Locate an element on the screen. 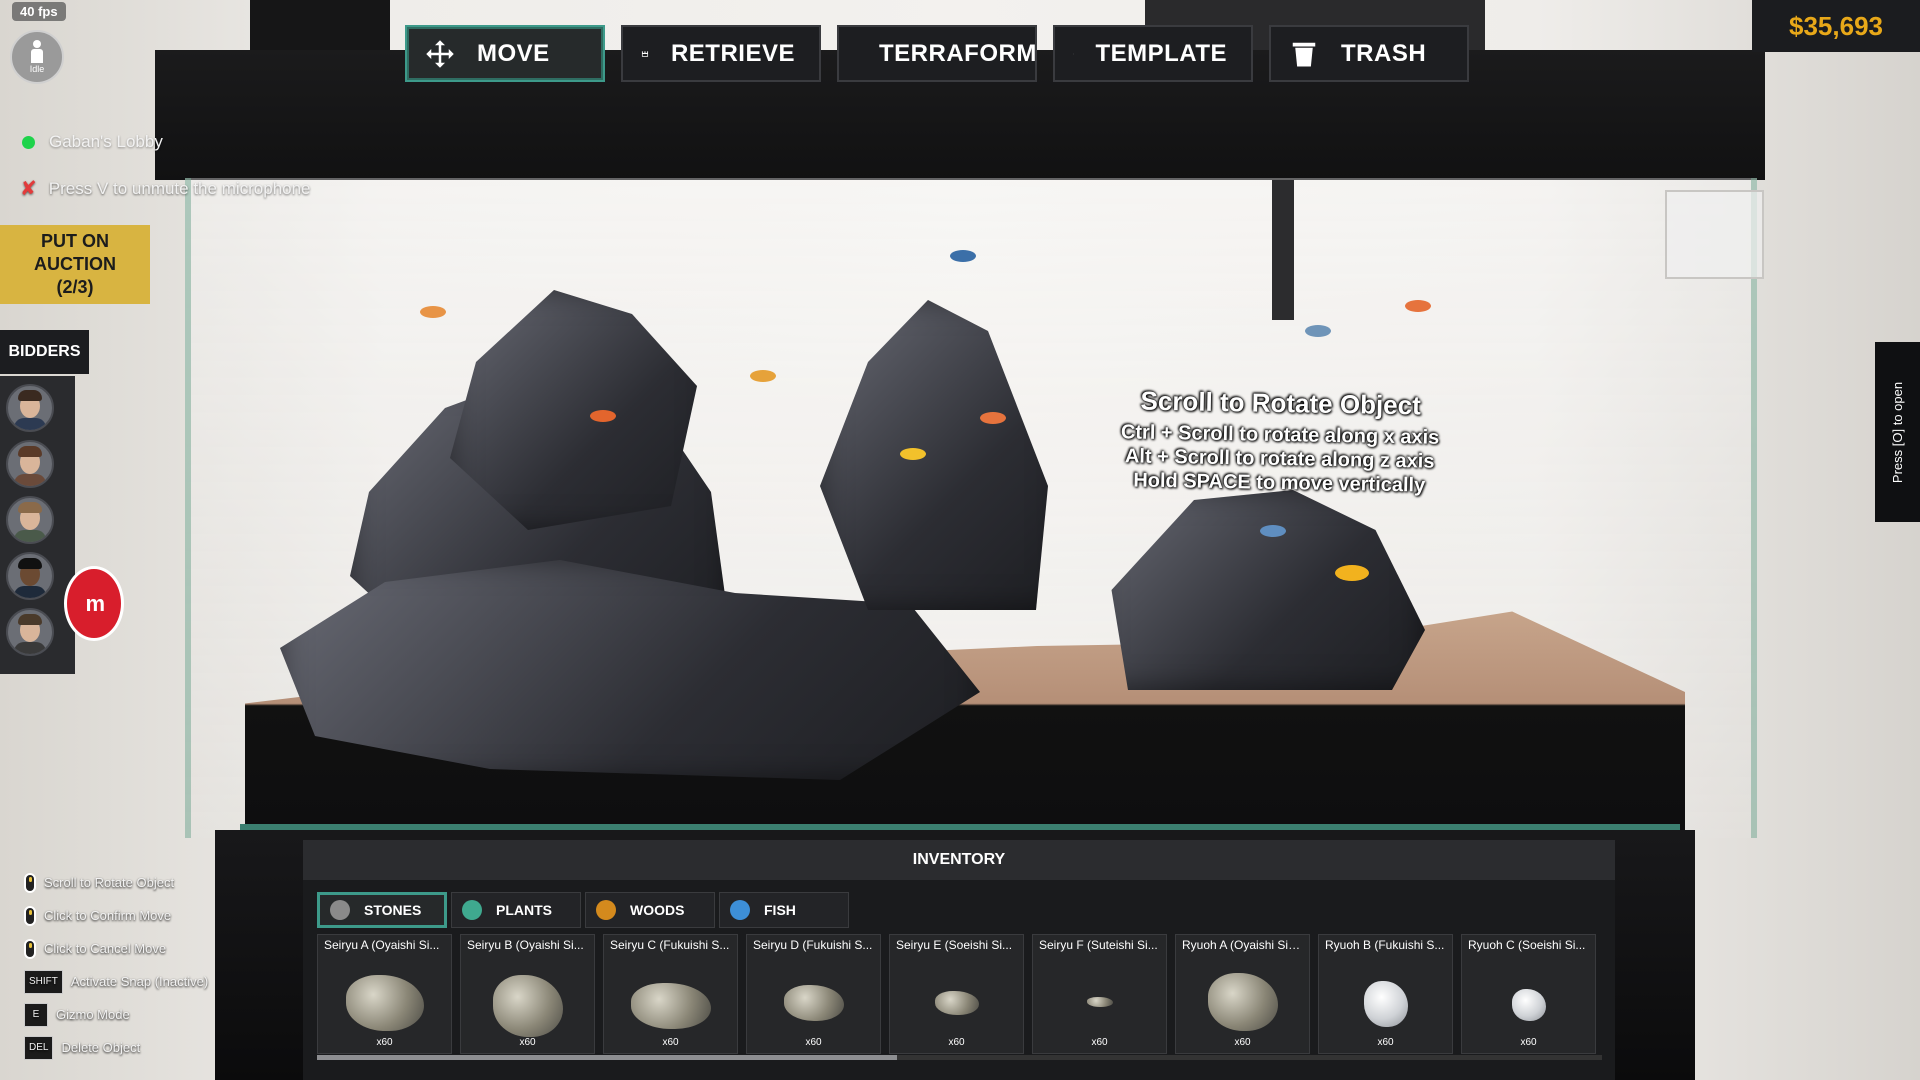  money-display: $35,693 is located at coordinates (1836, 26).